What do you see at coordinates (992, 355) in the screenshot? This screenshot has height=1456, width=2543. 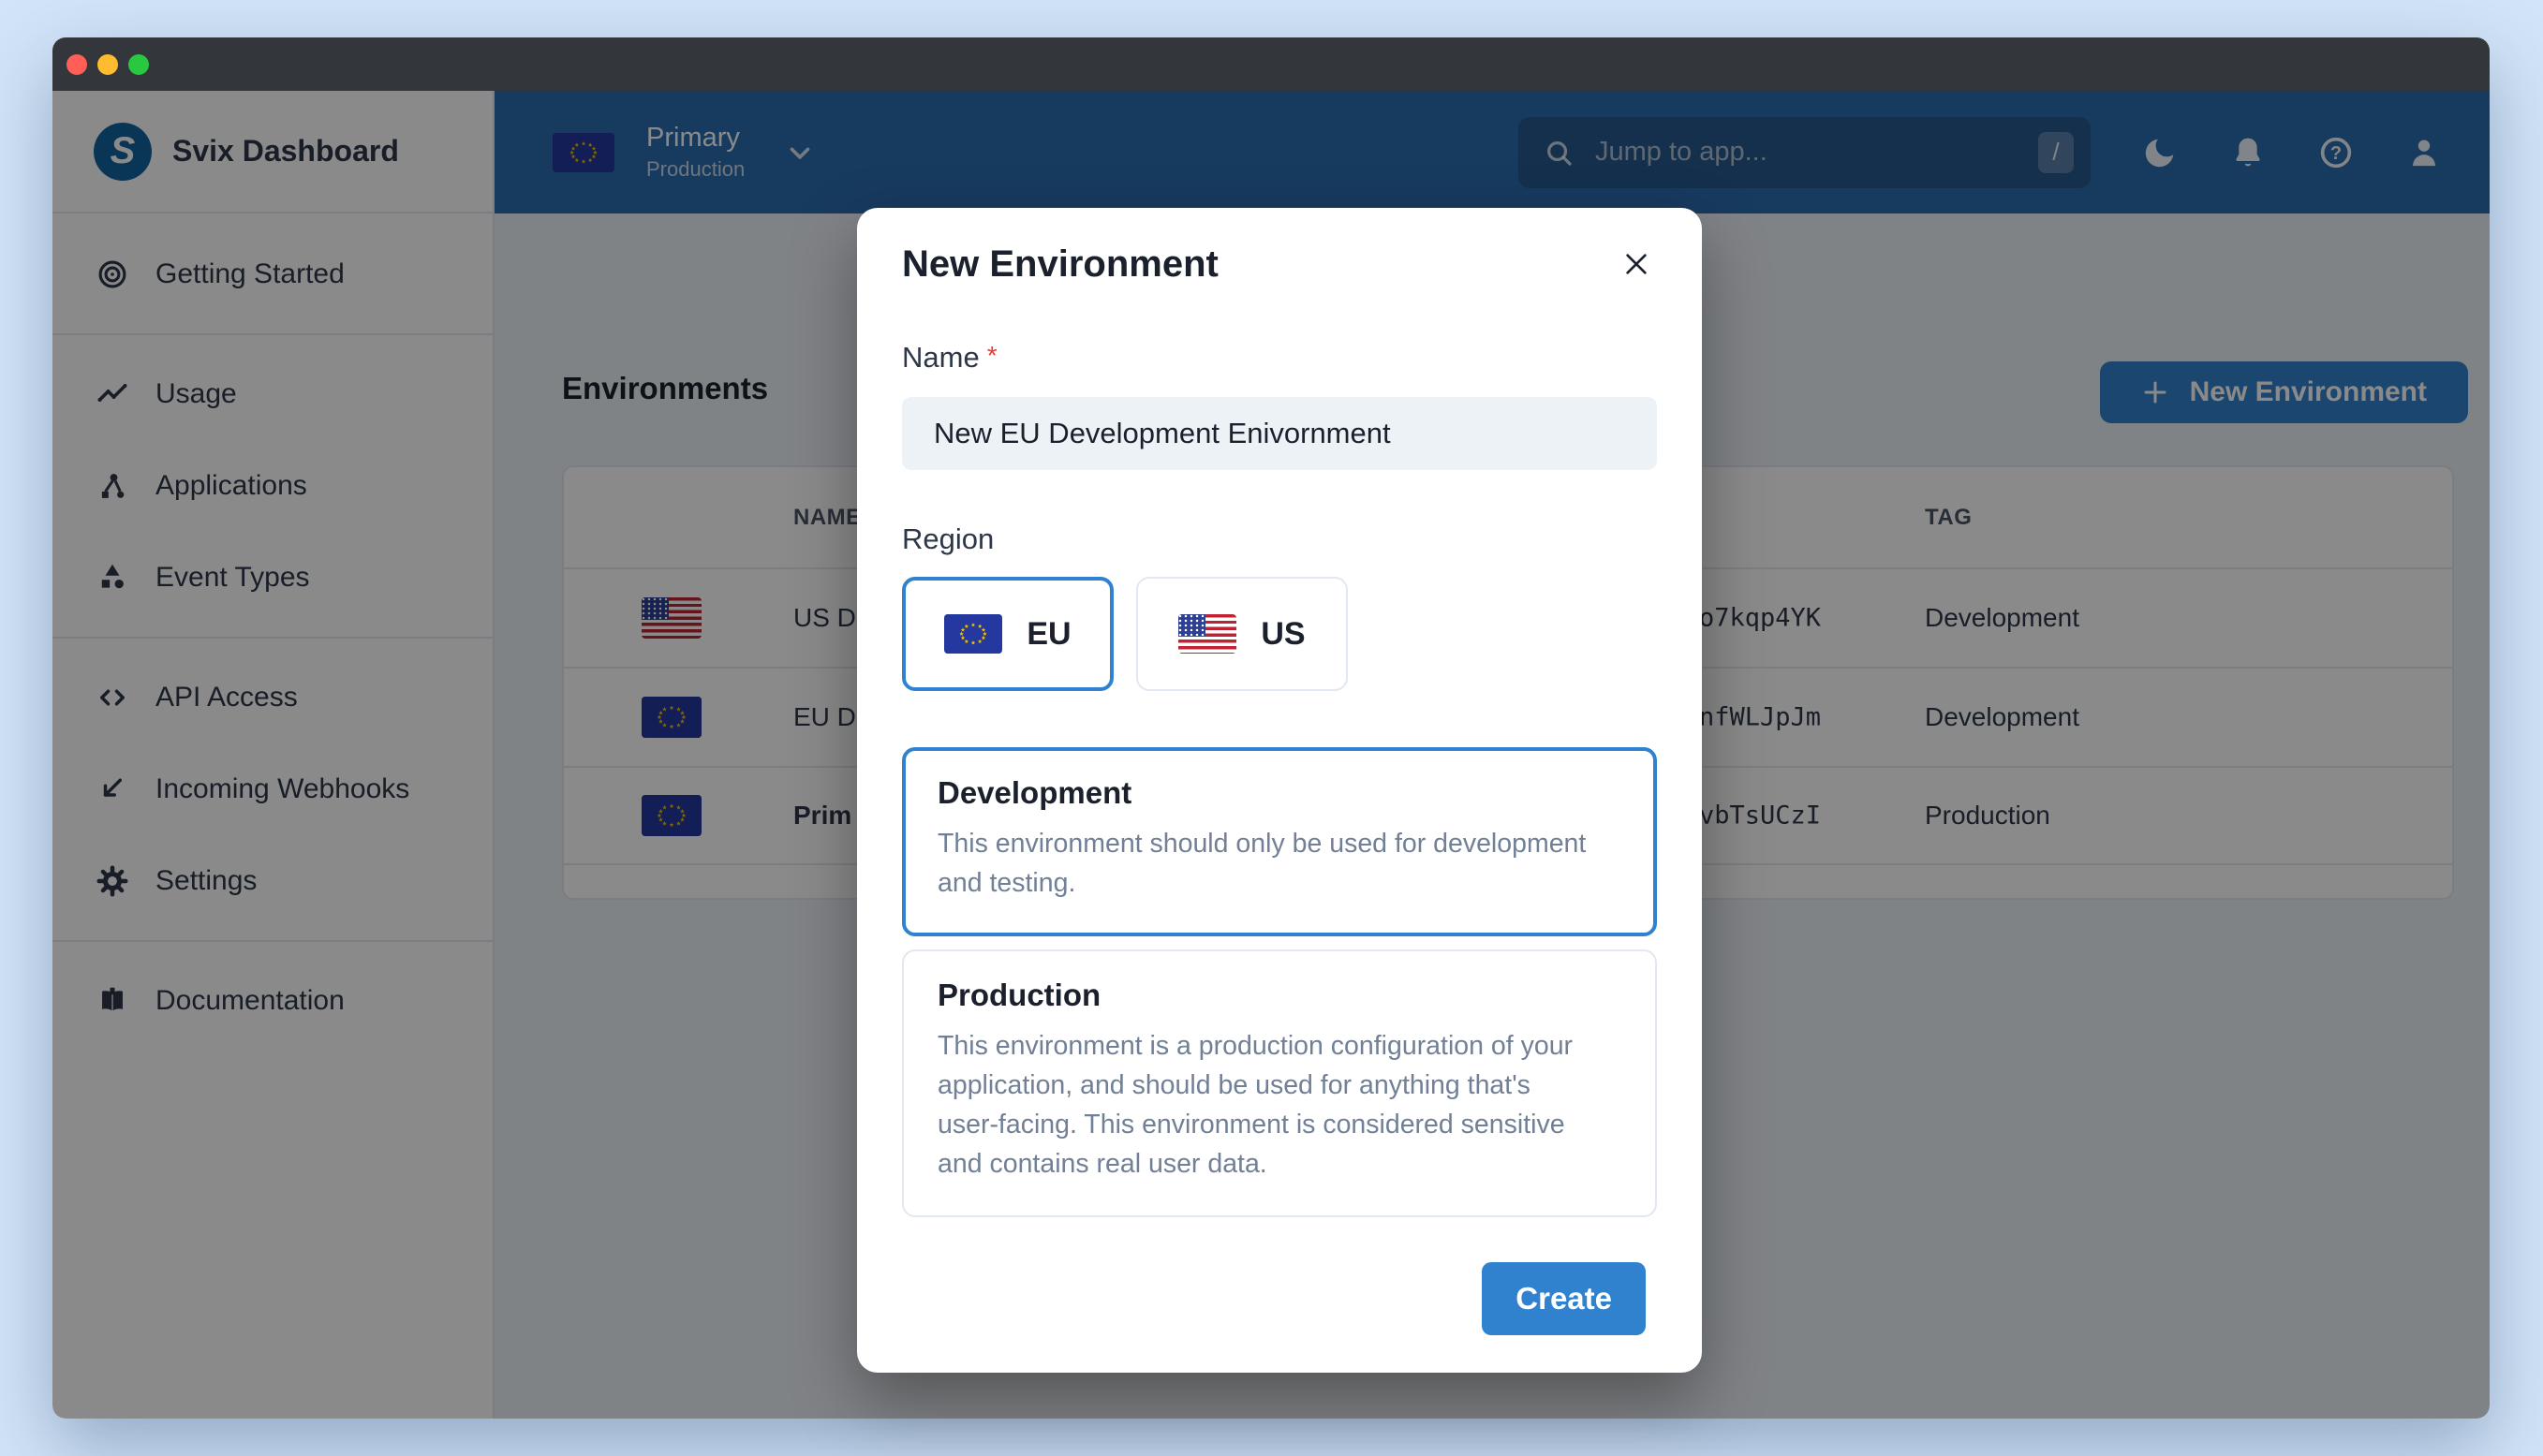 I see `required-marker: *` at bounding box center [992, 355].